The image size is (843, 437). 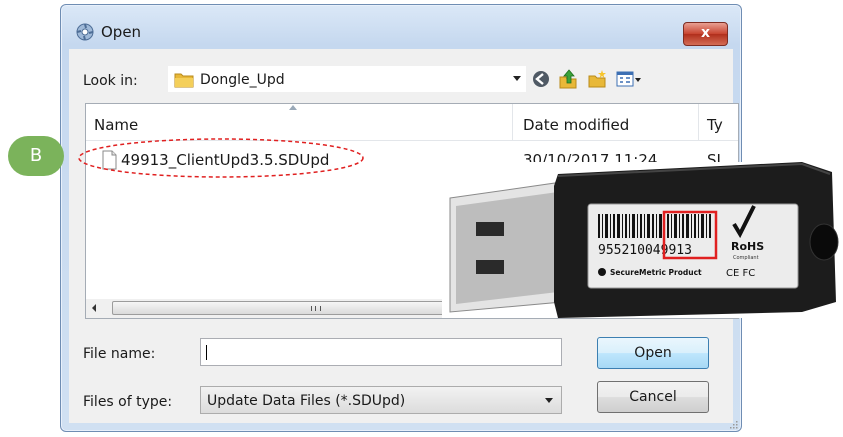 I want to click on close-icon: x, so click(x=705, y=33).